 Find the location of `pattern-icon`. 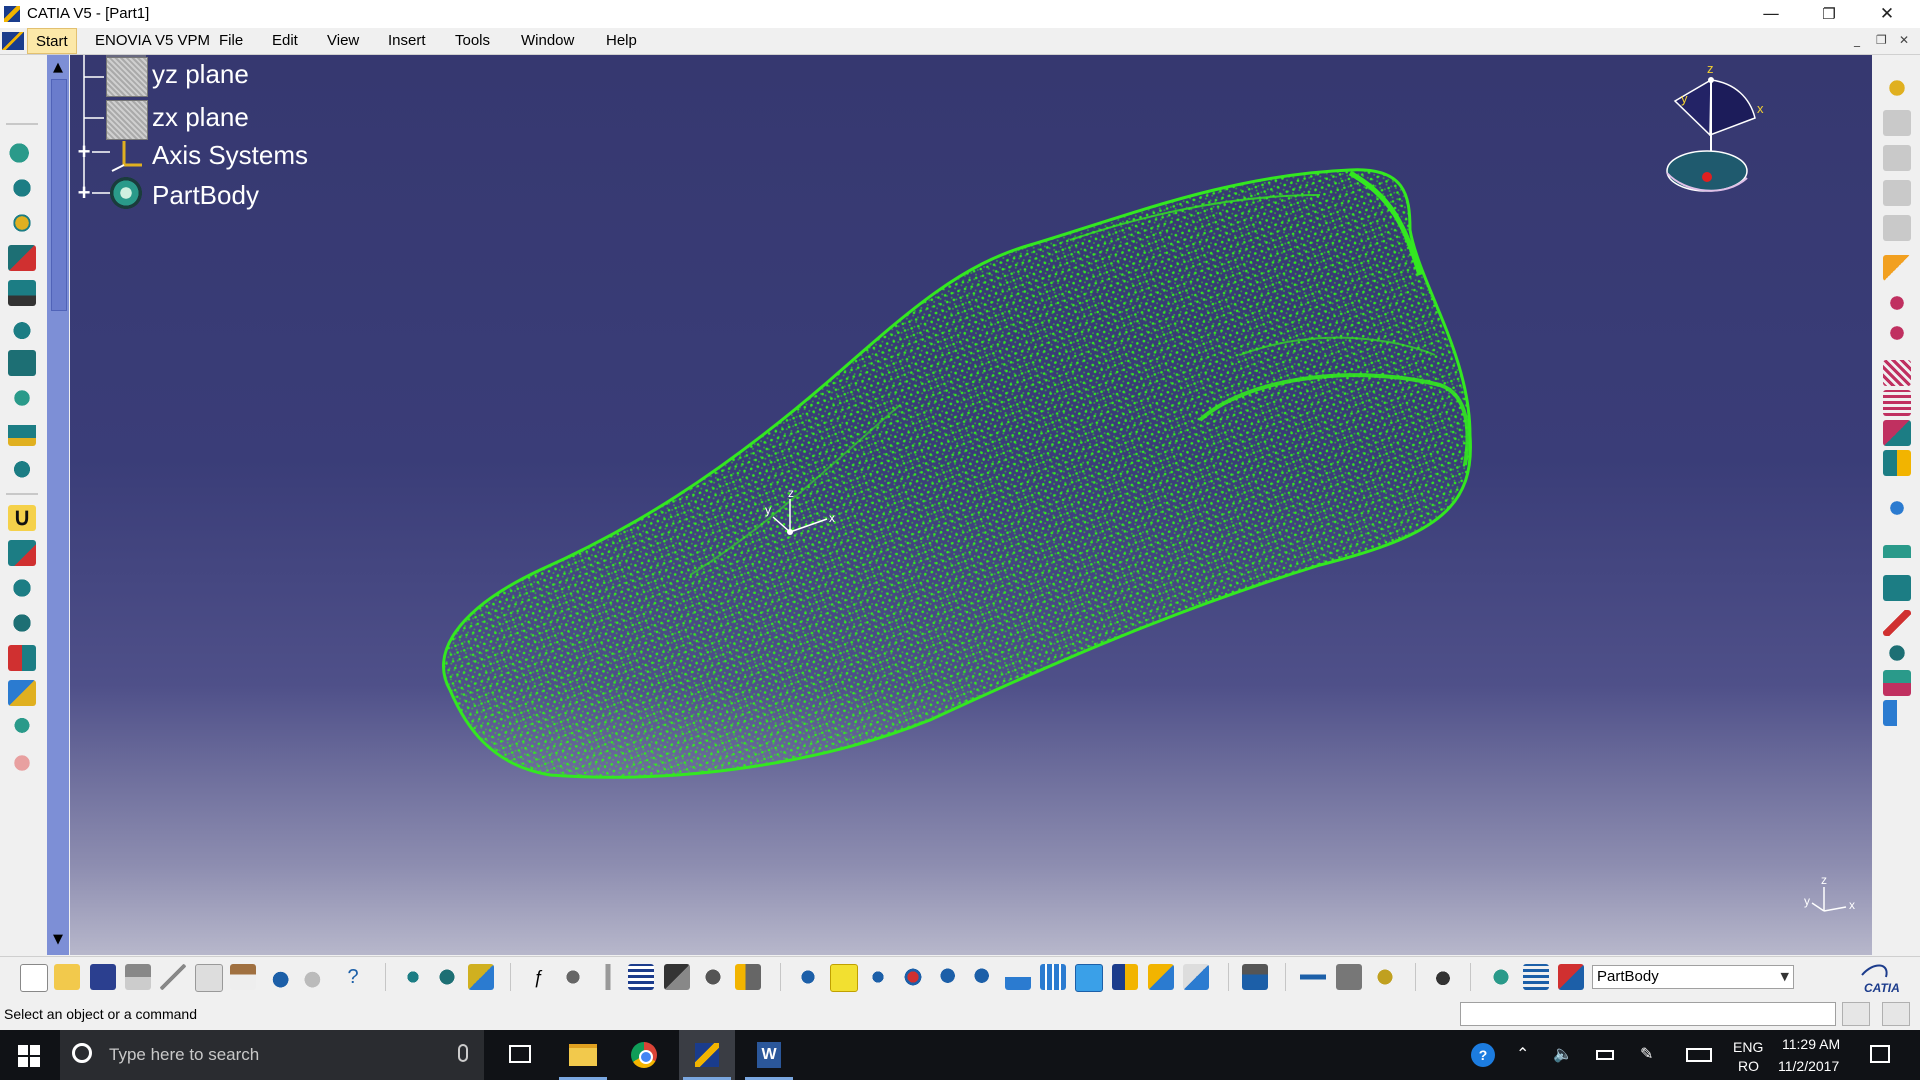

pattern-icon is located at coordinates (22, 693).